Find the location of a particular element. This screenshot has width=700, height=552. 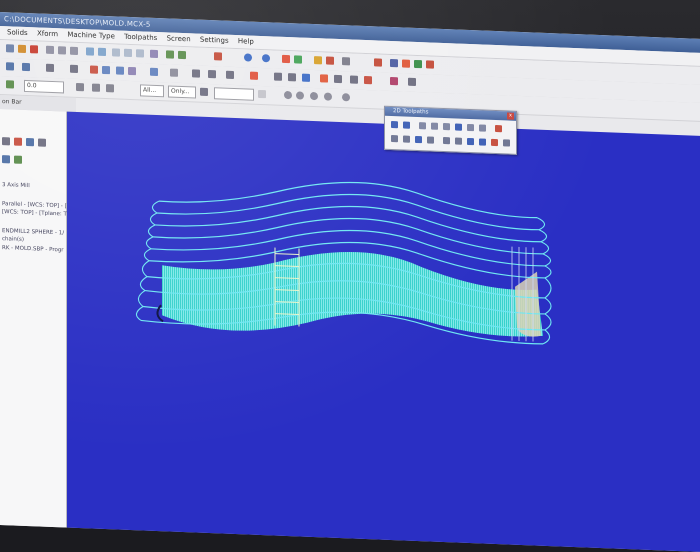

mask-icon is located at coordinates (262, 94).